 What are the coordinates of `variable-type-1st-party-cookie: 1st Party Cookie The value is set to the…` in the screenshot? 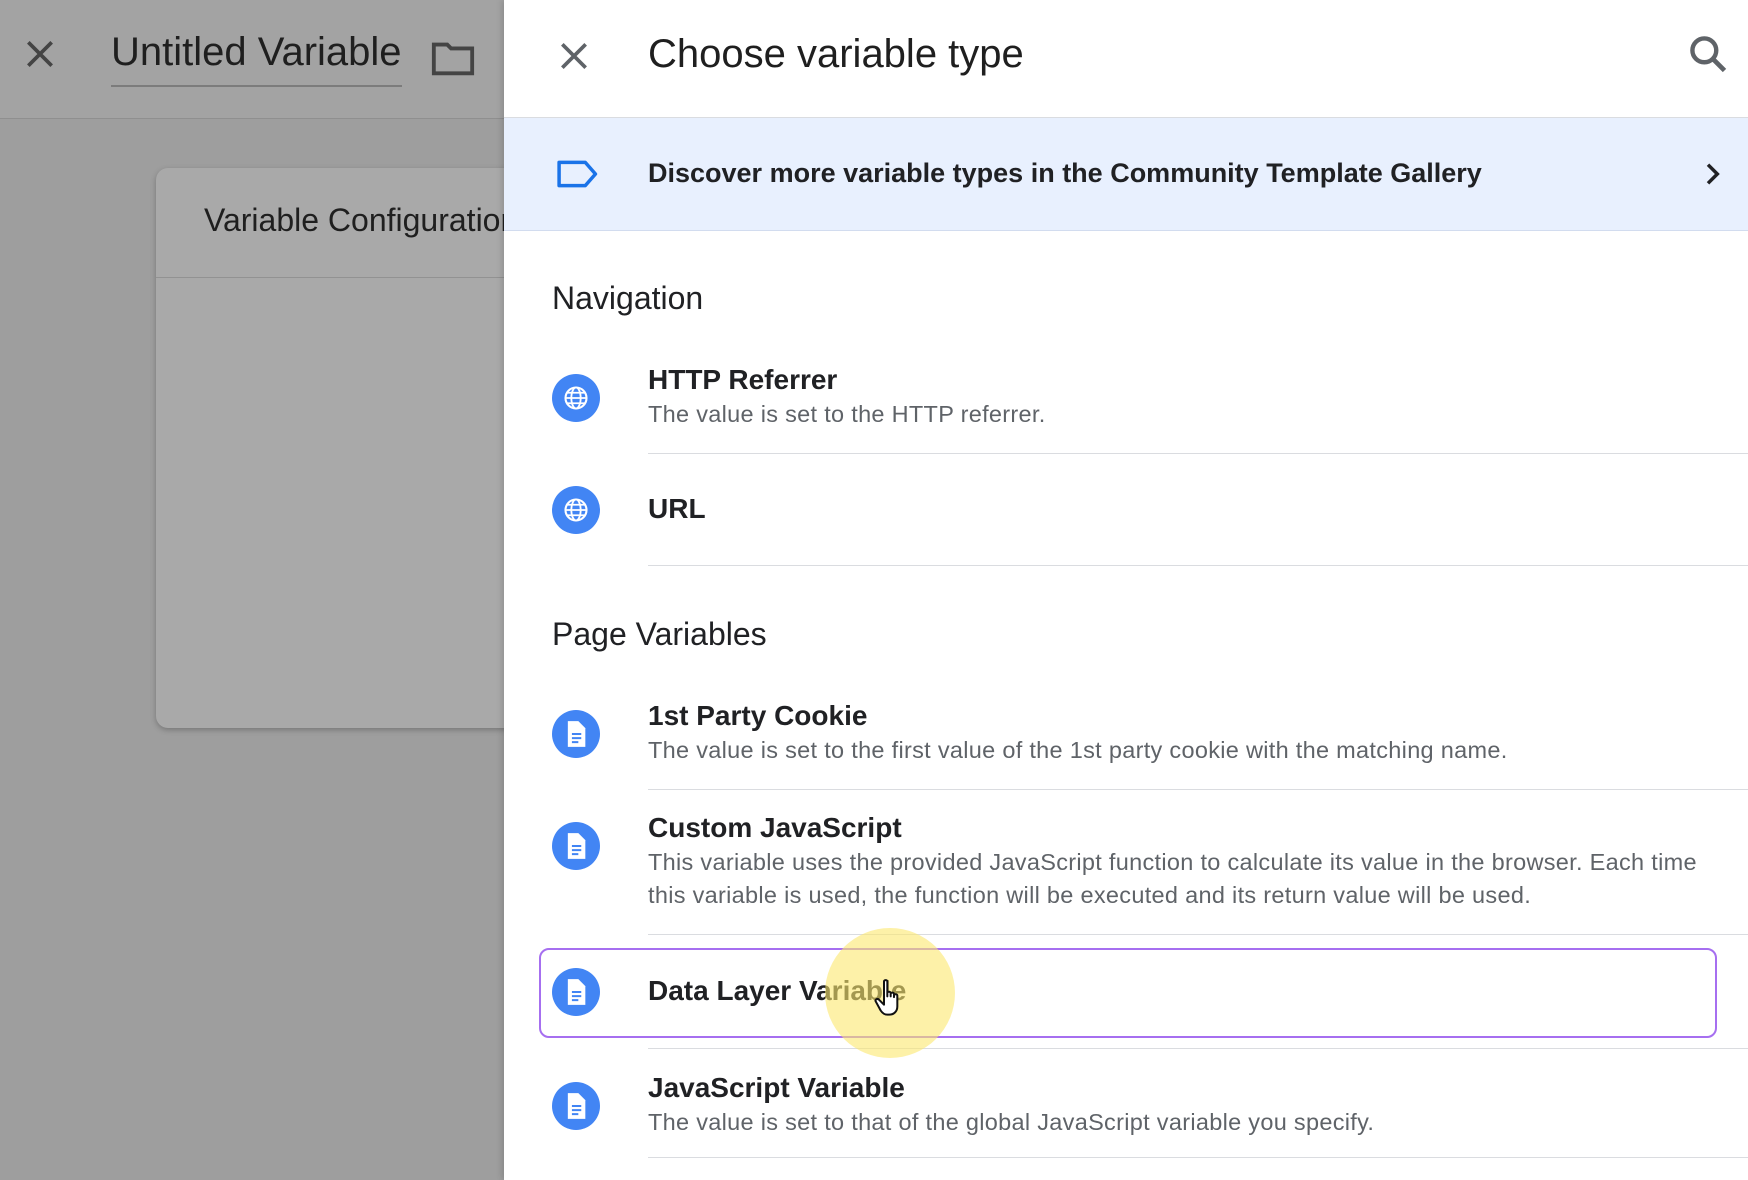 It's located at (1126, 743).